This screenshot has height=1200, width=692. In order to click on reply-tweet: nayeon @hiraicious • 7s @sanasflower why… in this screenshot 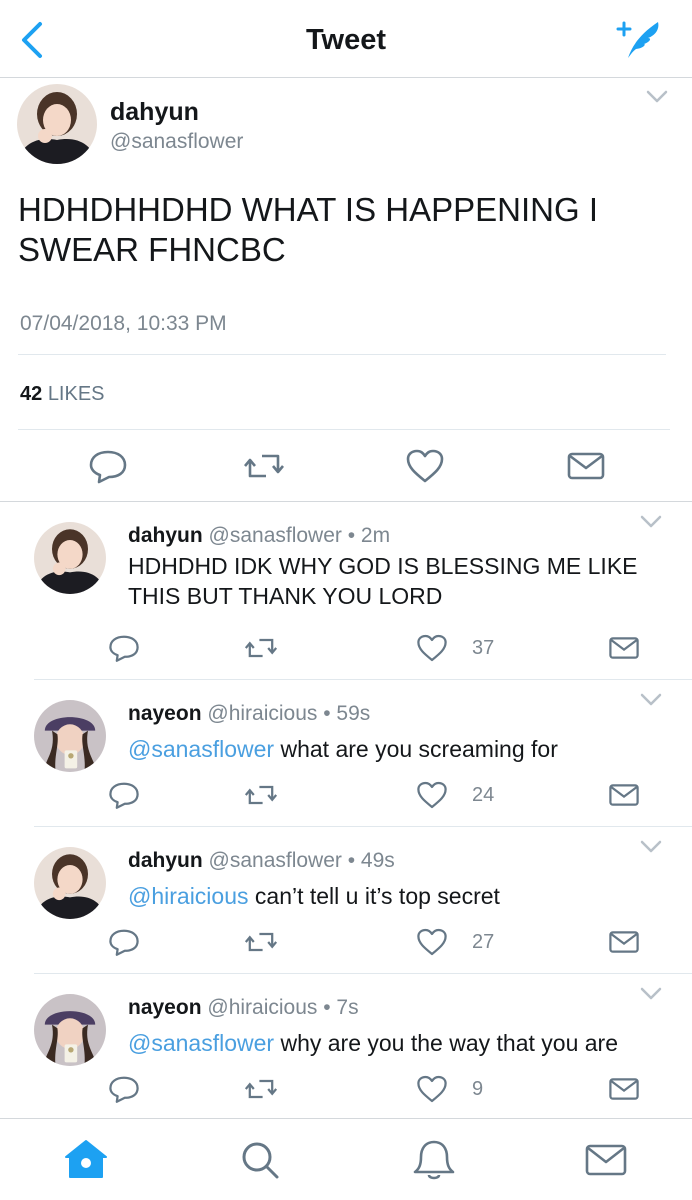, I will do `click(346, 1046)`.